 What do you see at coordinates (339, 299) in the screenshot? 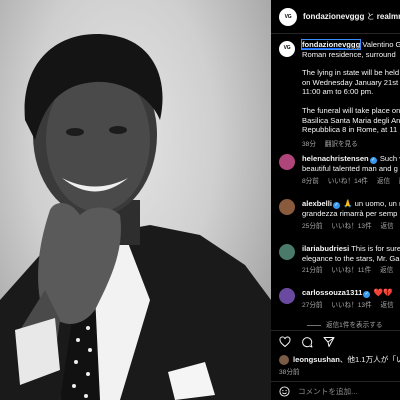
I see `comment-item: carlossouza1311✓ ❤️💔 27分前 いいね！13件 返信 翻訳` at bounding box center [339, 299].